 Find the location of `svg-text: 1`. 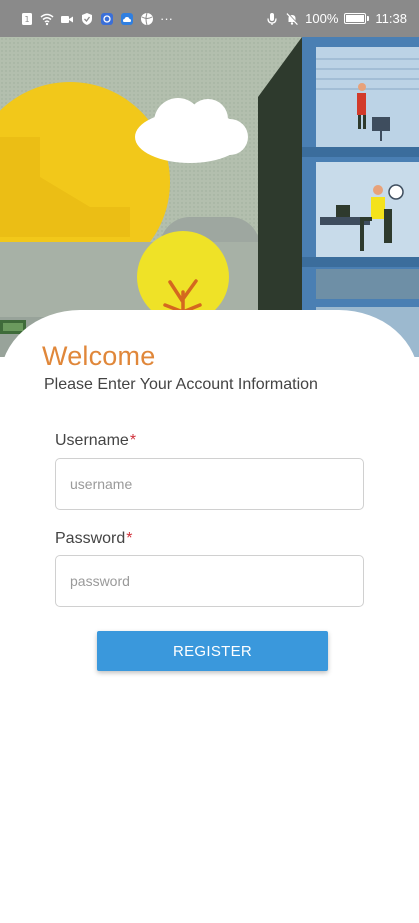

svg-text: 1 is located at coordinates (26, 19).